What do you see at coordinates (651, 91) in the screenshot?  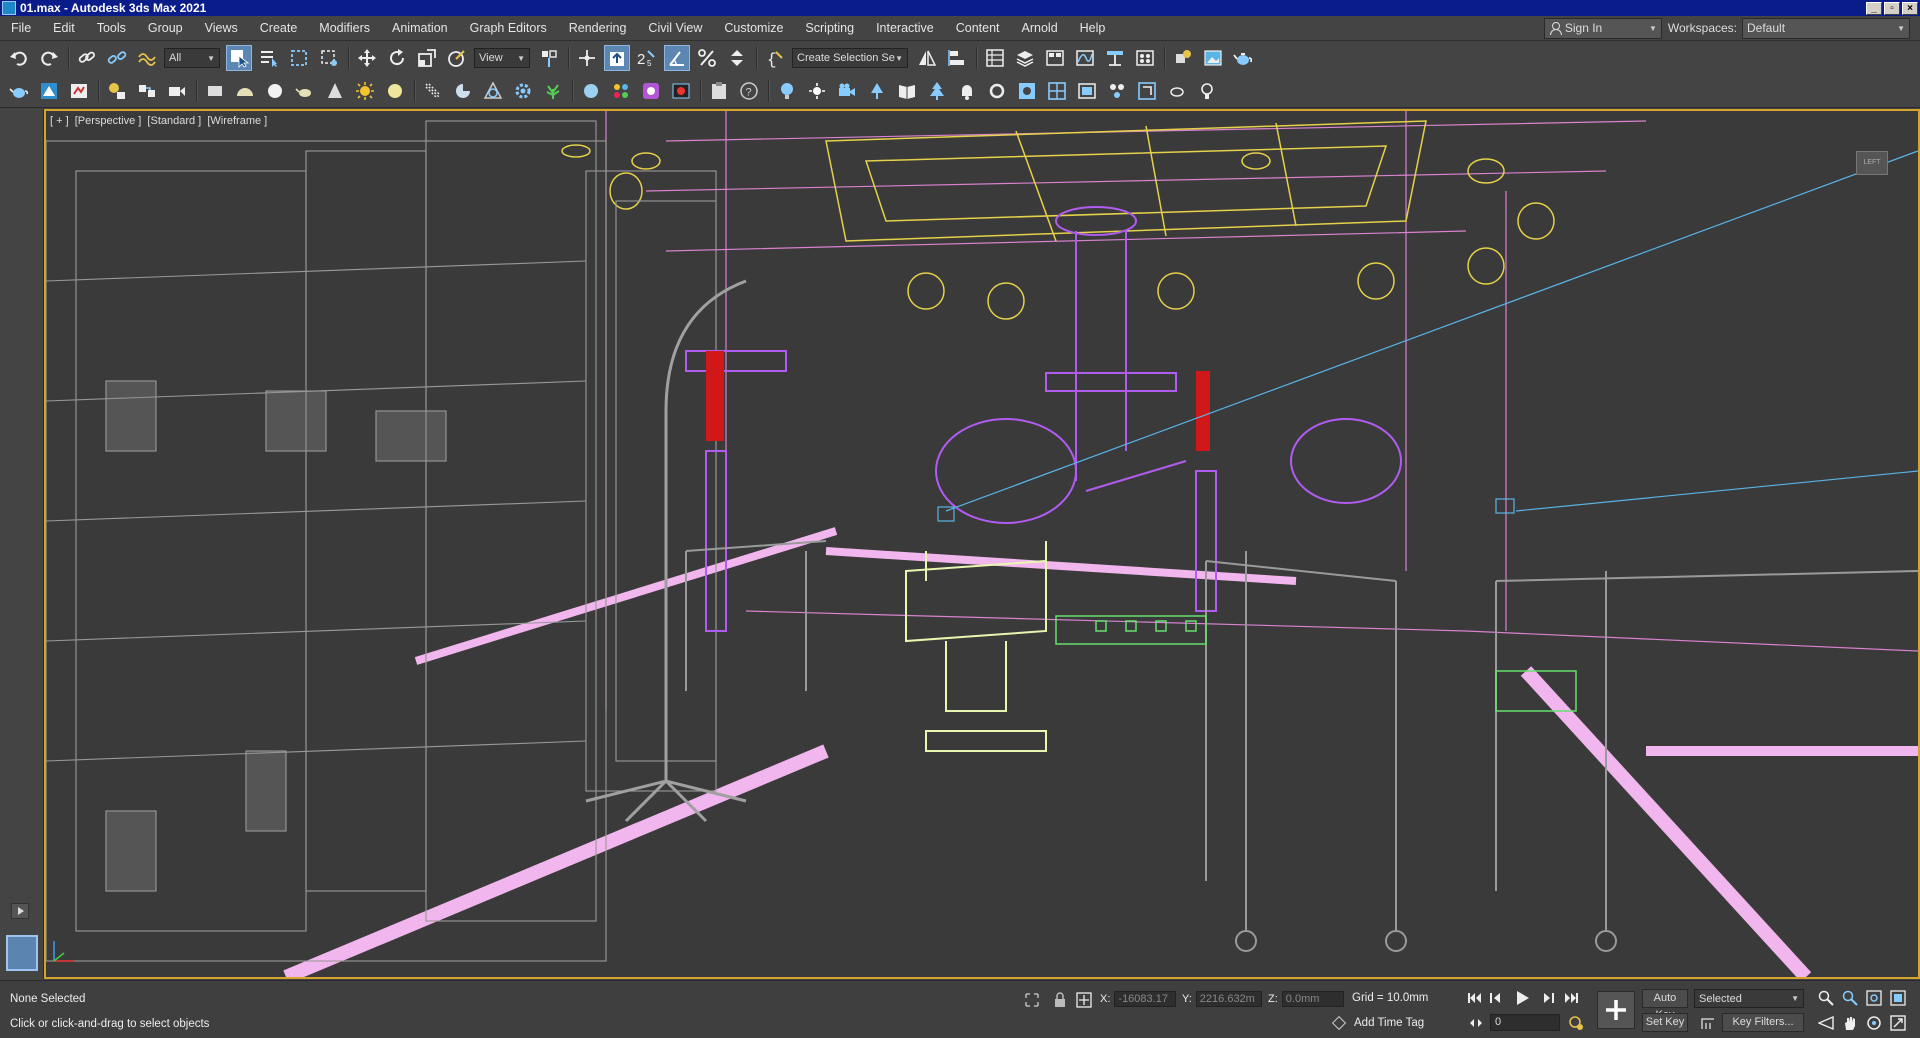 I see `material-slate-button` at bounding box center [651, 91].